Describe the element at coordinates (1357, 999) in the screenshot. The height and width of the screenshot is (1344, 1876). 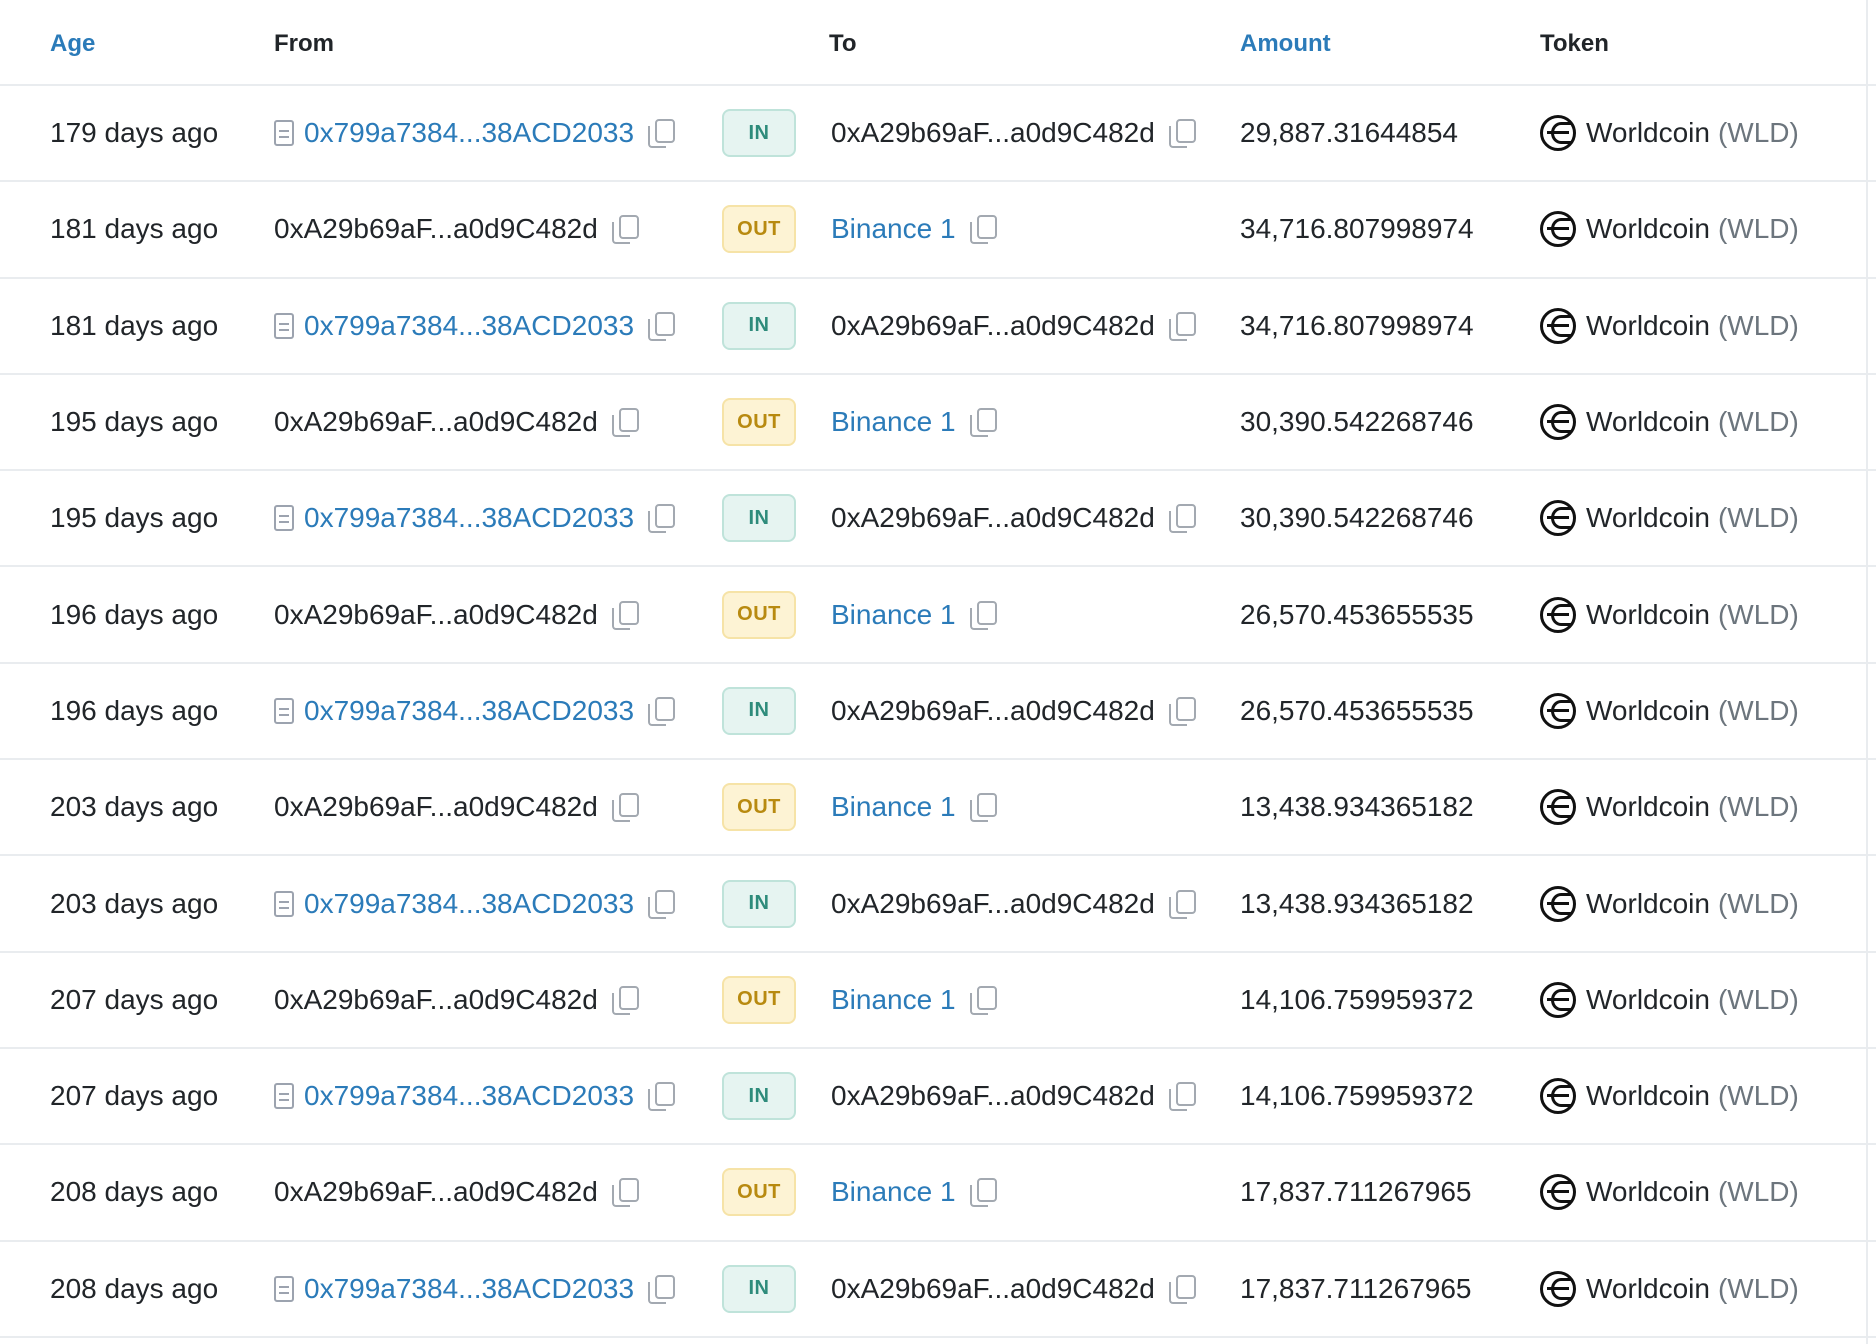
I see `amount-cell: 14,106.759959372` at that location.